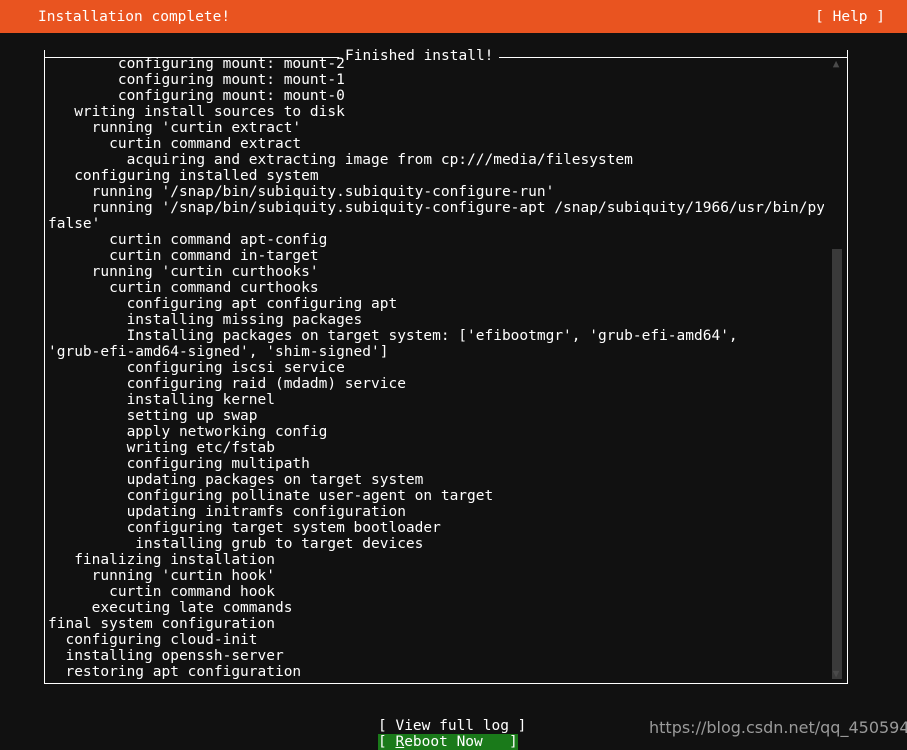 The height and width of the screenshot is (750, 907). I want to click on log-line: running 'curtin extract', so click(175, 128).